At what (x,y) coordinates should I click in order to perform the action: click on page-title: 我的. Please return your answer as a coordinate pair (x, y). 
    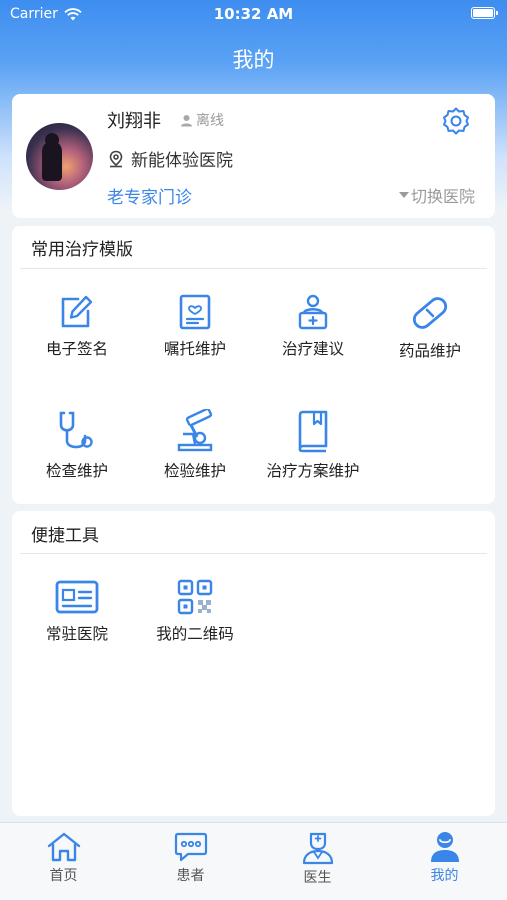
    Looking at the image, I should click on (253, 60).